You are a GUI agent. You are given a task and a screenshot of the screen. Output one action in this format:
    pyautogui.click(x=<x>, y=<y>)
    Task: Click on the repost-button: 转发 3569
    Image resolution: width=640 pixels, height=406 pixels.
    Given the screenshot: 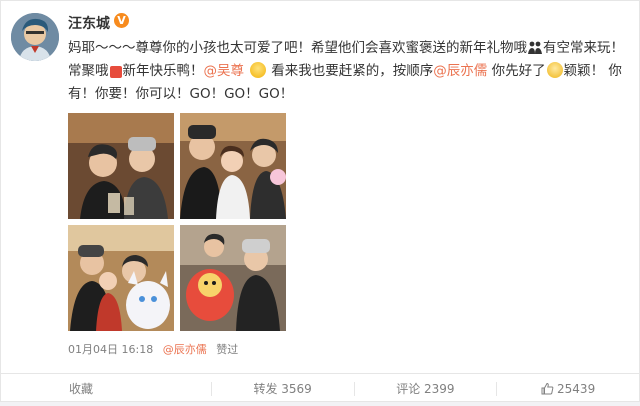 What is the action you would take?
    pyautogui.click(x=283, y=389)
    